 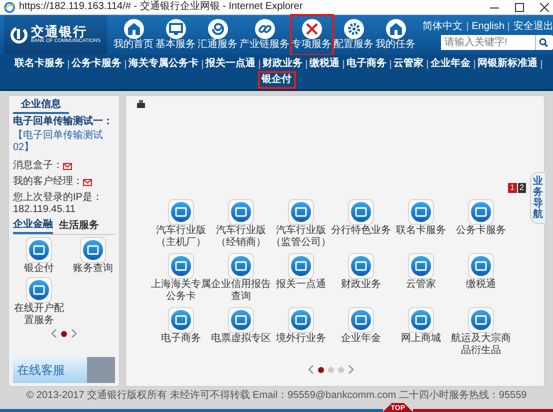 I want to click on nav-link: 海关专属公务卡, so click(x=164, y=64).